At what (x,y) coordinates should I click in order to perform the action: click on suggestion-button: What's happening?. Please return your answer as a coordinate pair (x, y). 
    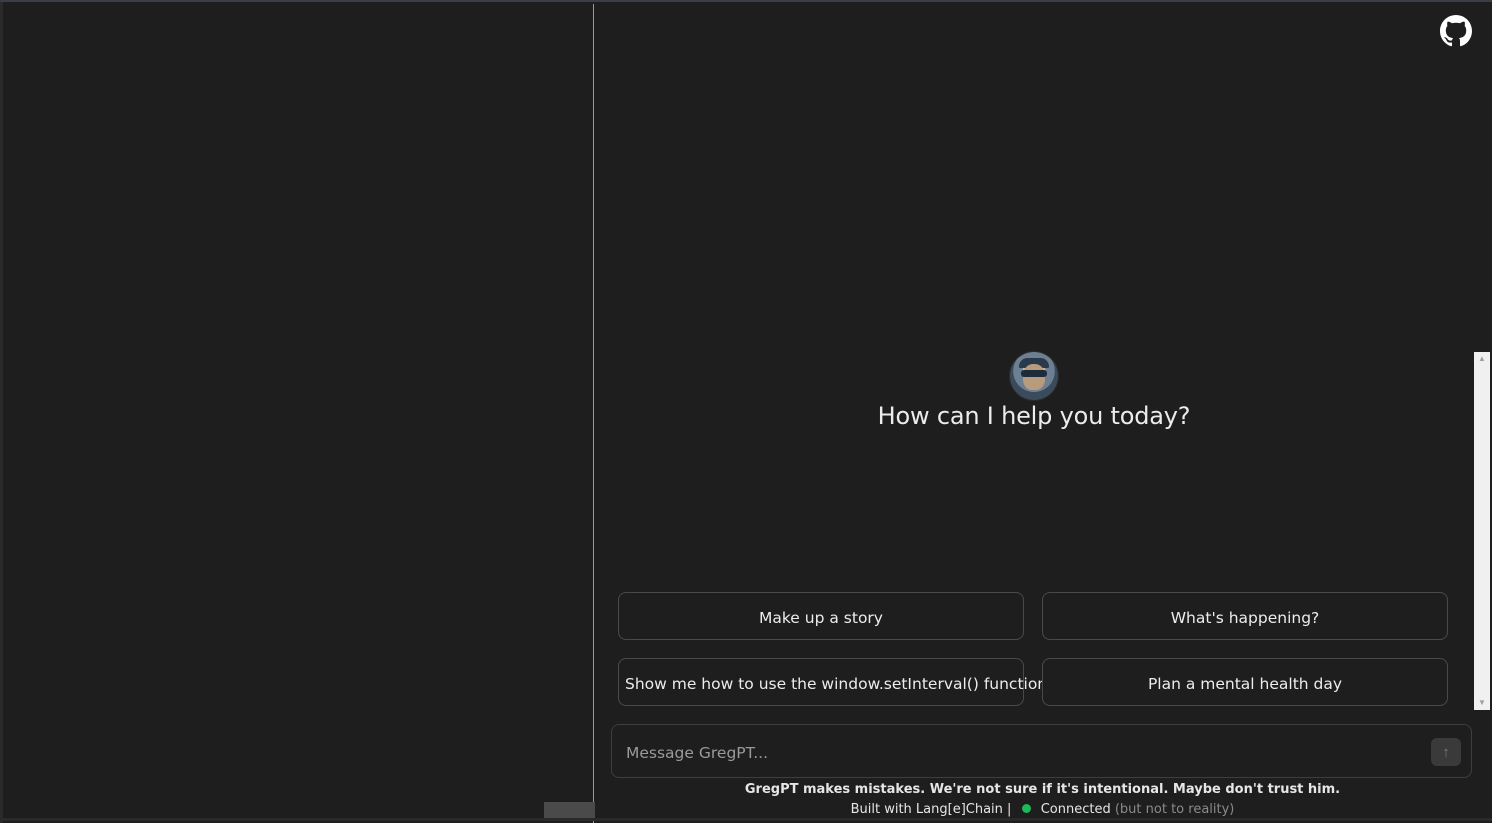
    Looking at the image, I should click on (1245, 616).